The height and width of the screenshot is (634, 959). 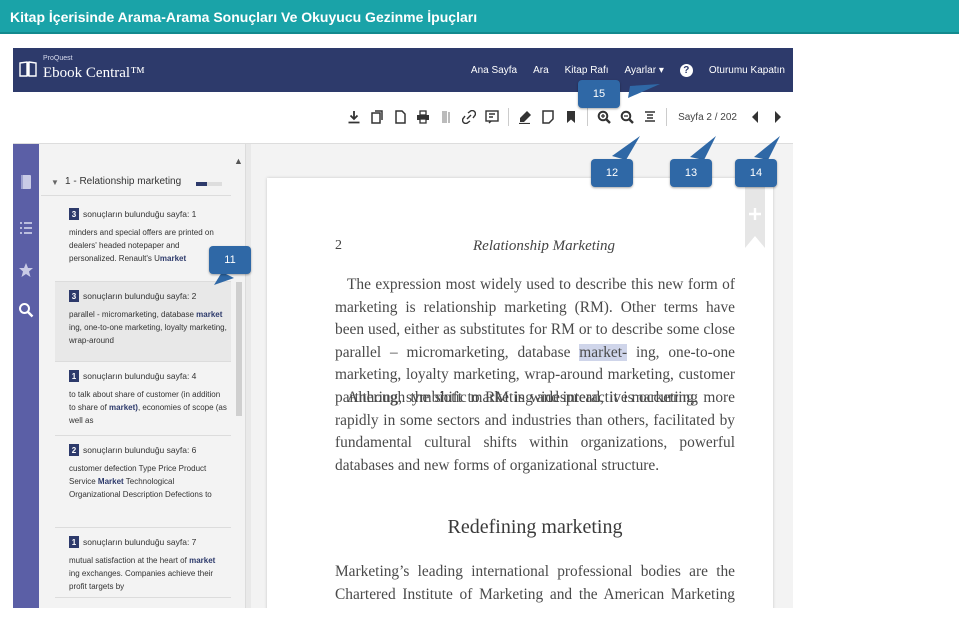 What do you see at coordinates (747, 70) in the screenshot?
I see `nav-logout-link: Oturumu Kapatın` at bounding box center [747, 70].